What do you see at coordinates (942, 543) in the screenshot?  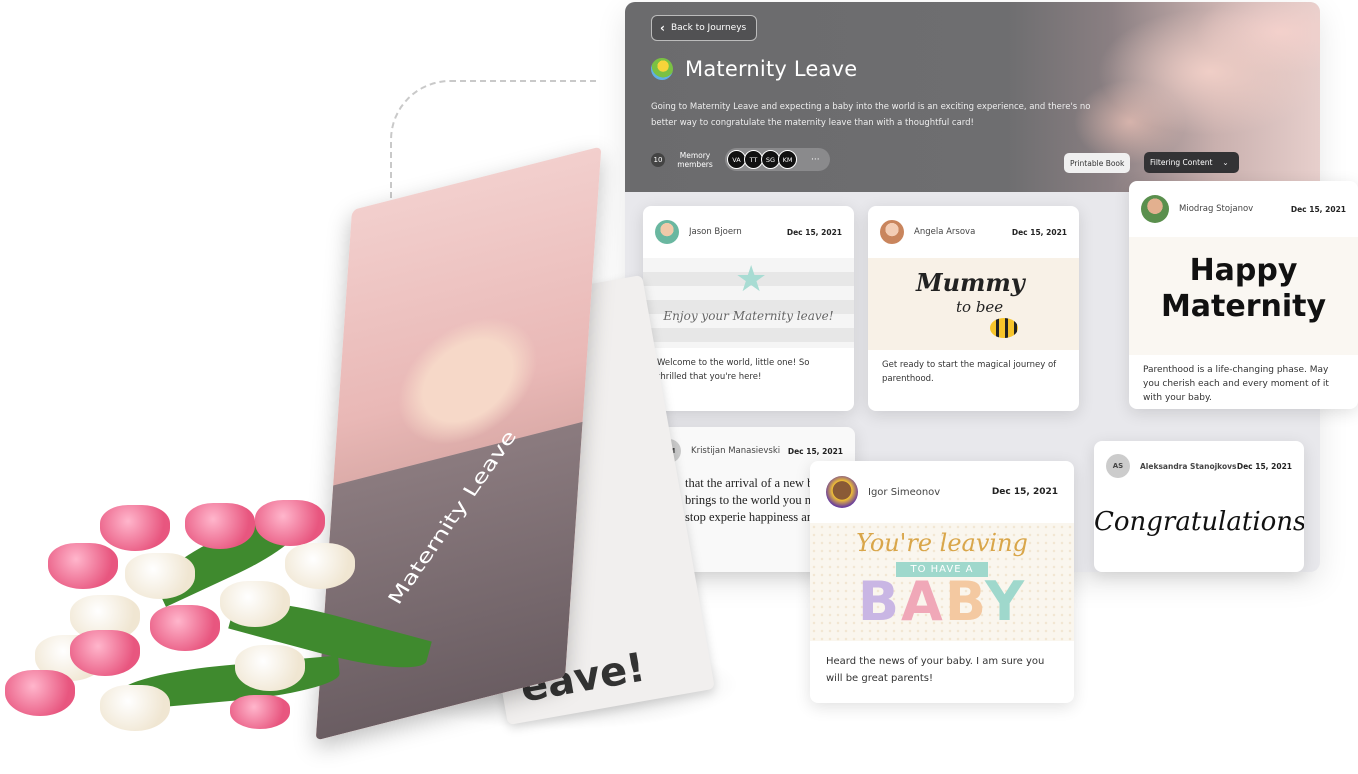 I see `card-image-text: You're leaving` at bounding box center [942, 543].